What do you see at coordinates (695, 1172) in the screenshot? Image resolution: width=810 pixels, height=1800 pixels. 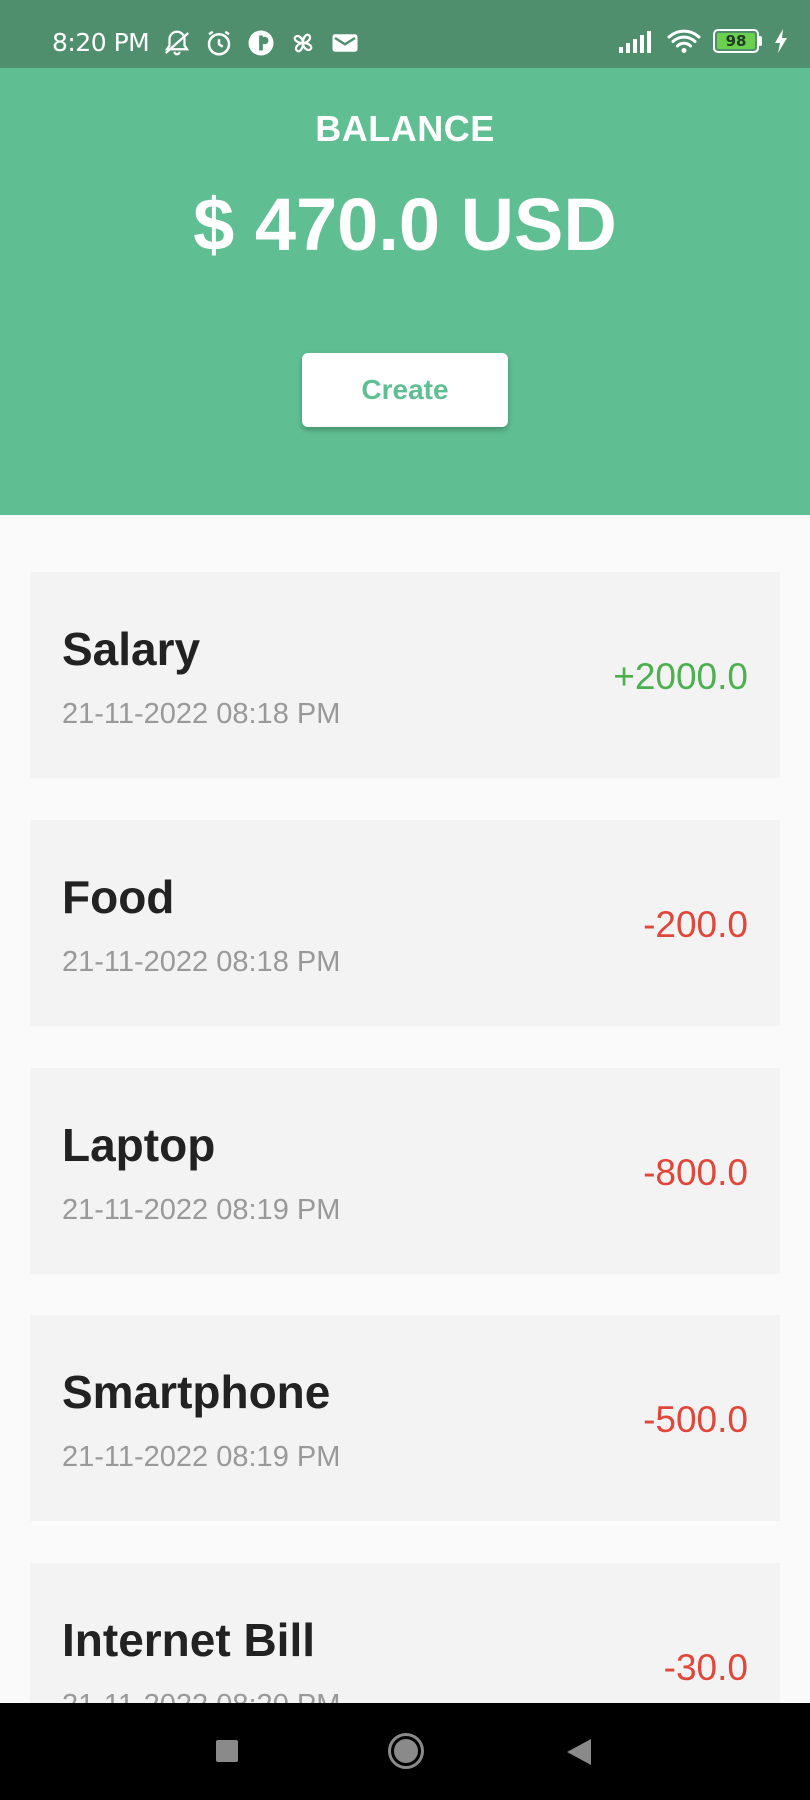 I see `transaction-amount: -800.0` at bounding box center [695, 1172].